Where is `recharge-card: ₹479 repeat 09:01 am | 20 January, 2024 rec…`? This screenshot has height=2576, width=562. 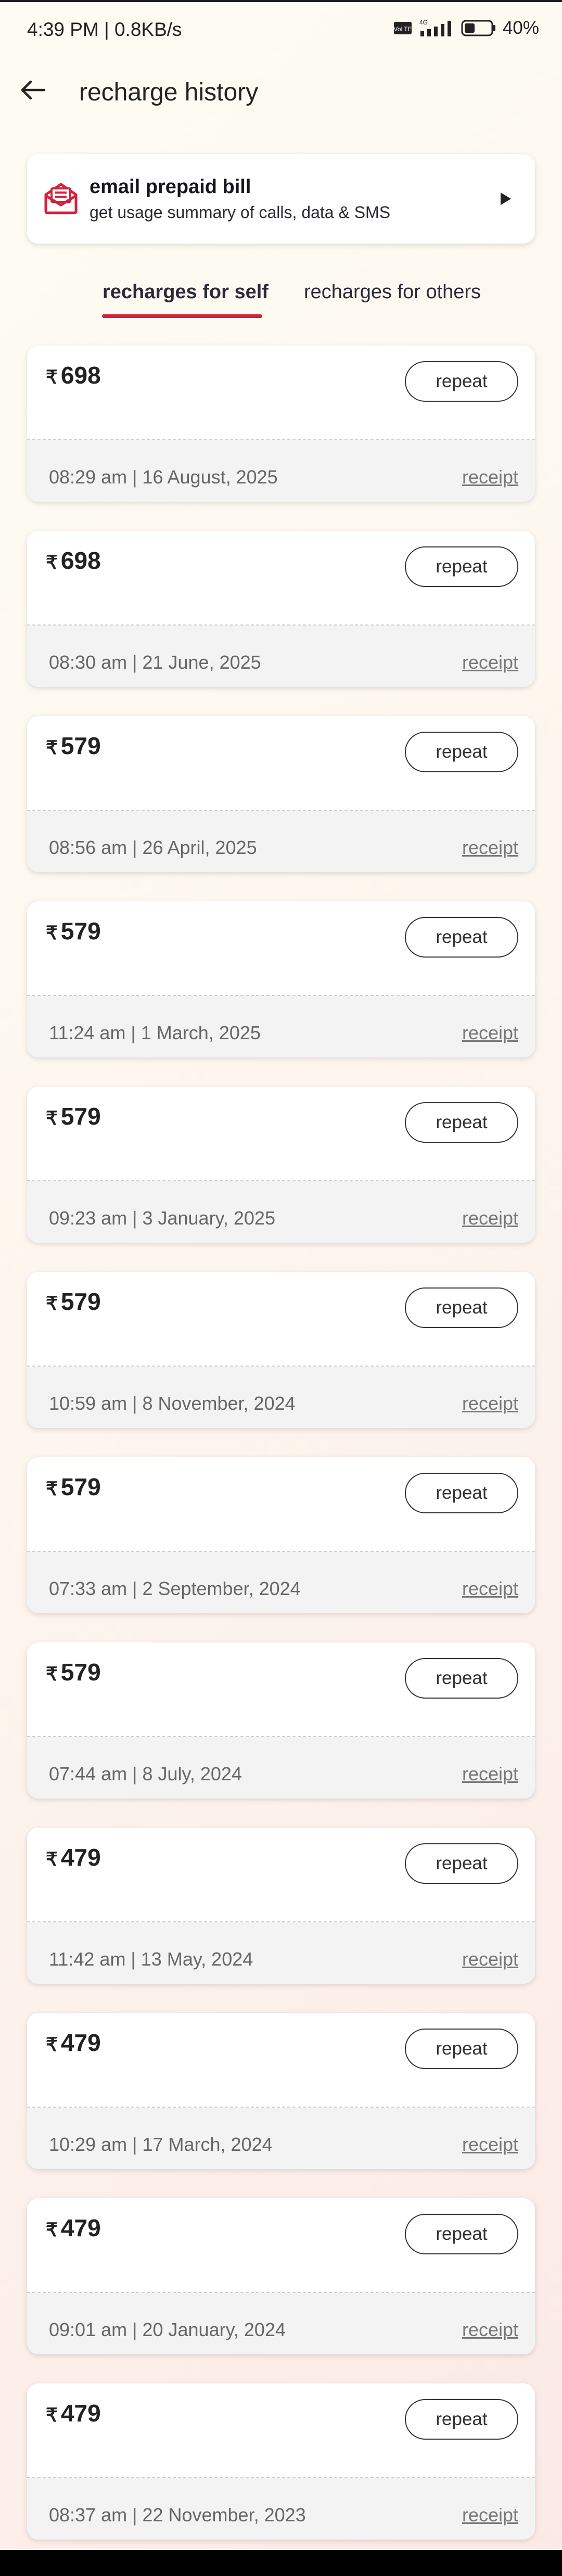 recharge-card: ₹479 repeat 09:01 am | 20 January, 2024 rec… is located at coordinates (281, 2276).